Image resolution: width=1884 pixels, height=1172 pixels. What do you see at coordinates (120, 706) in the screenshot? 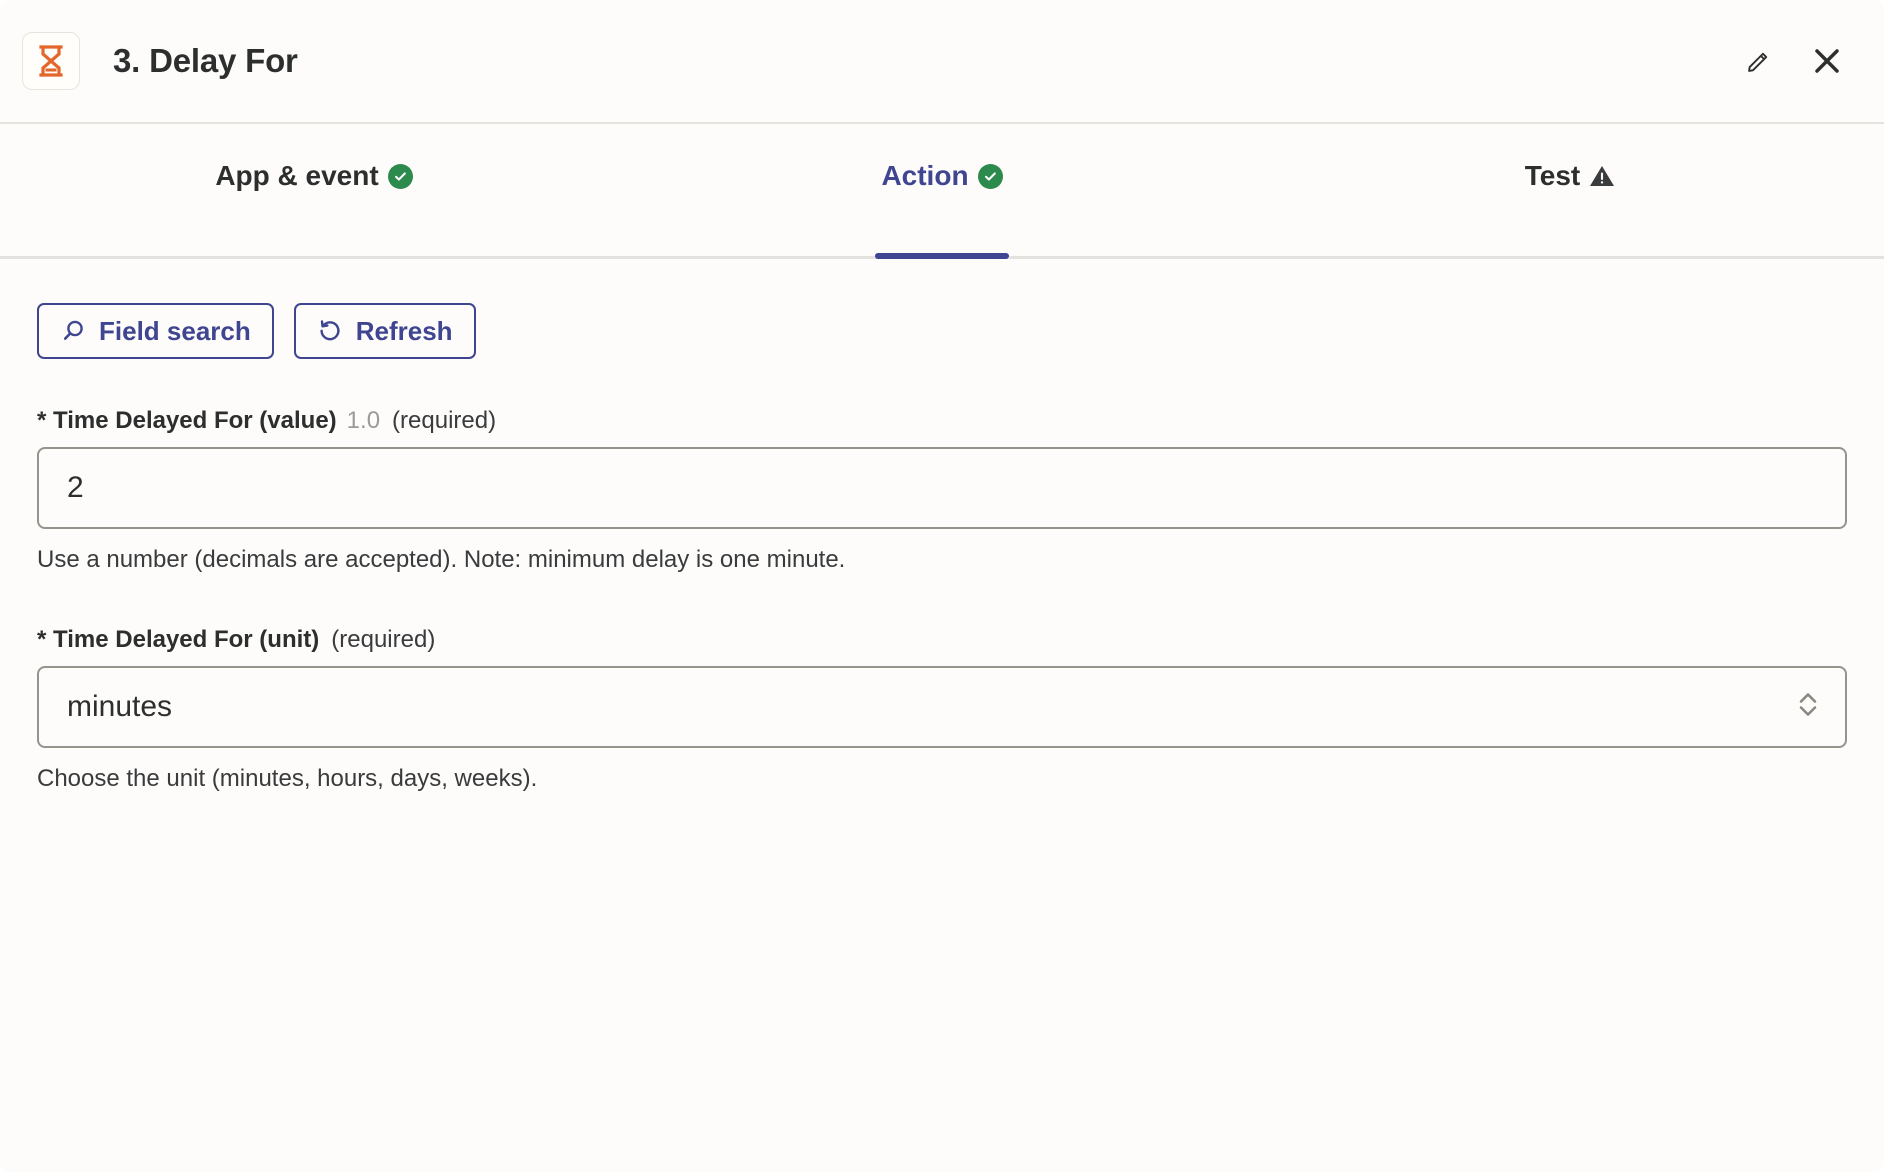
I see `select-selected-value: minutes` at bounding box center [120, 706].